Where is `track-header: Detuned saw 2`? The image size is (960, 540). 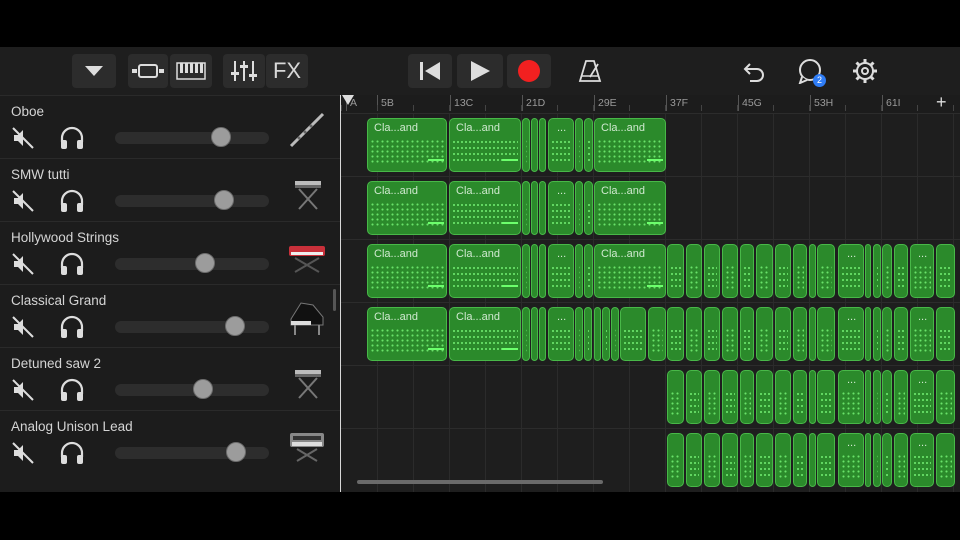 track-header: Detuned saw 2 is located at coordinates (170, 378).